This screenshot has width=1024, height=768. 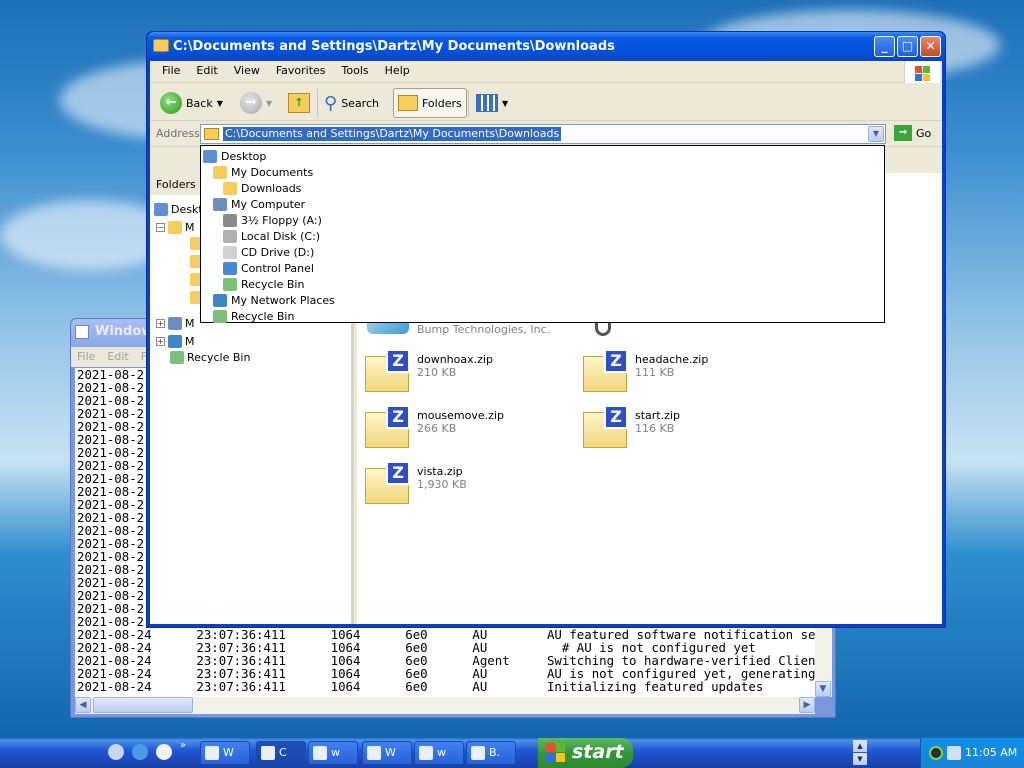 I want to click on hard-disk-icon, so click(x=230, y=236).